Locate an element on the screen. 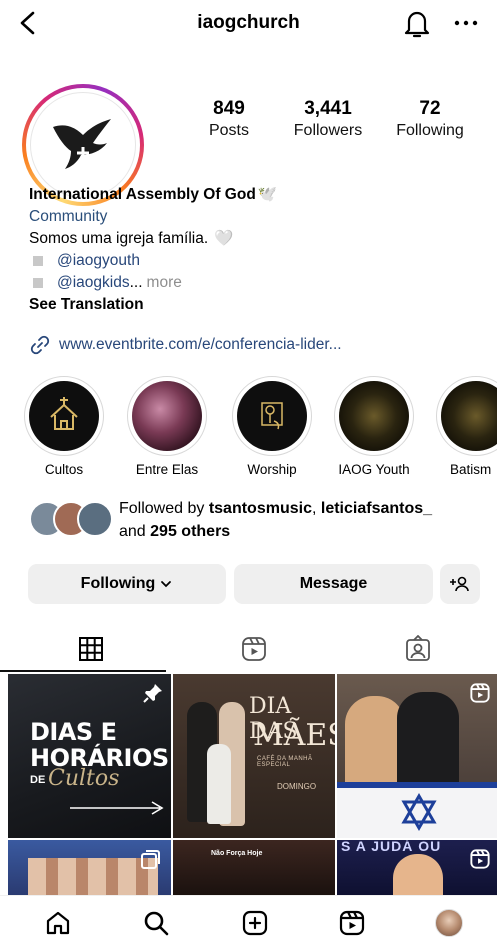  mention-iaogkids: @iaogkids is located at coordinates (93, 283).